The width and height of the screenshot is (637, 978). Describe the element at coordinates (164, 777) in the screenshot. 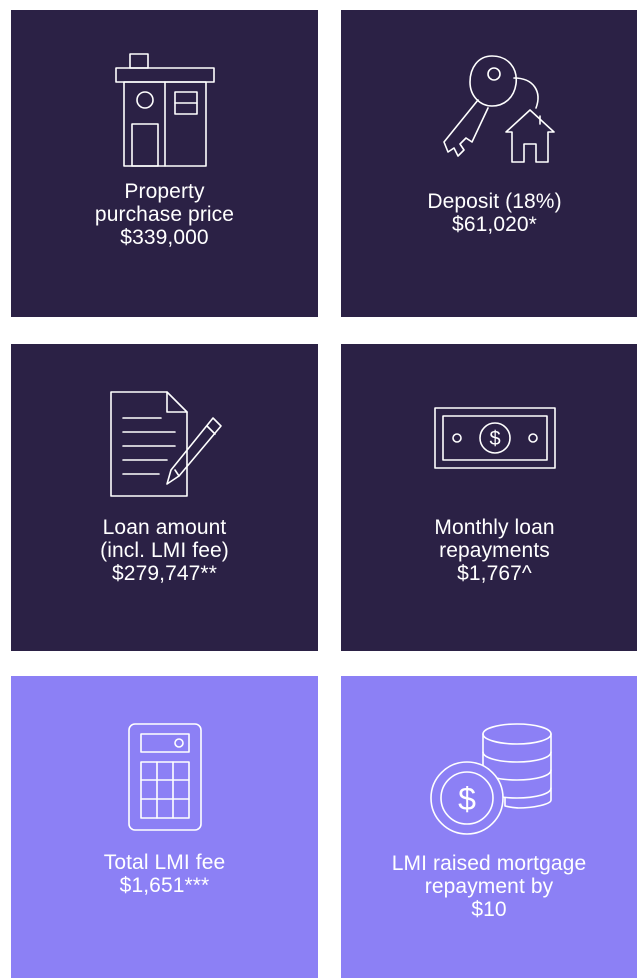

I see `calculator-icon` at that location.